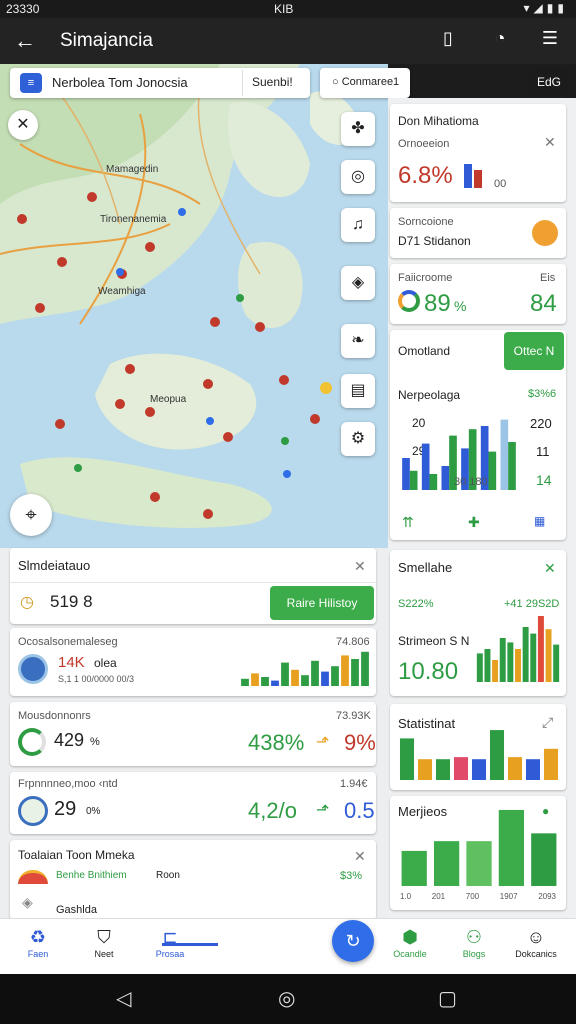 The width and height of the screenshot is (576, 1024). What do you see at coordinates (478, 294) in the screenshot?
I see `stat-card: Faiicroome Eis 89 % 84` at bounding box center [478, 294].